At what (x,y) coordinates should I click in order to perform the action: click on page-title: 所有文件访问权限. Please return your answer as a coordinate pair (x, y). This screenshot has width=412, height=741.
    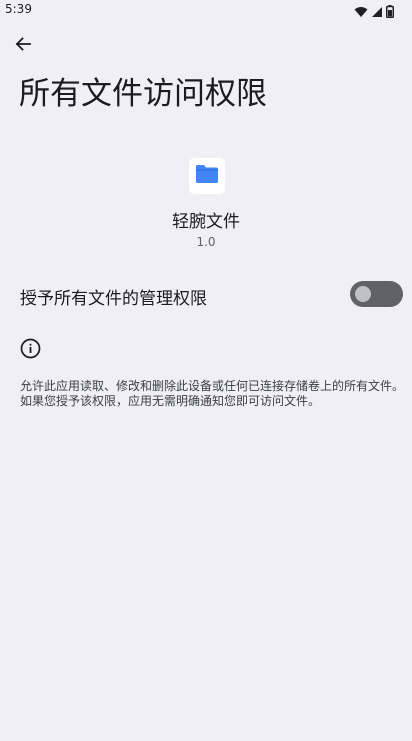
    Looking at the image, I should click on (143, 94).